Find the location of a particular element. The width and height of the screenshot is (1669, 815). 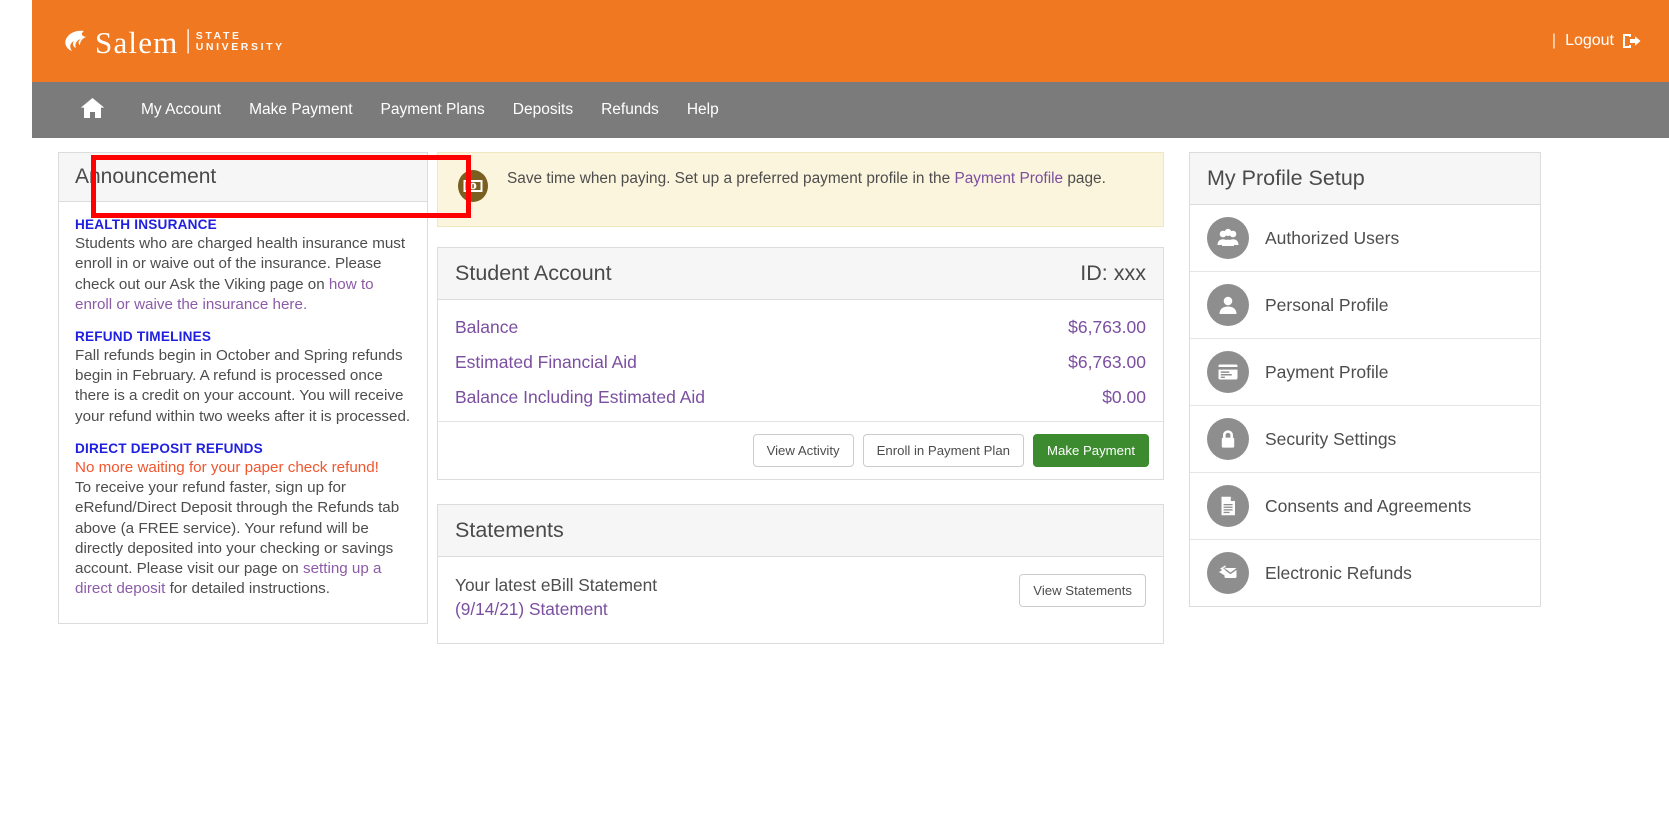

document-icon is located at coordinates (1228, 506).